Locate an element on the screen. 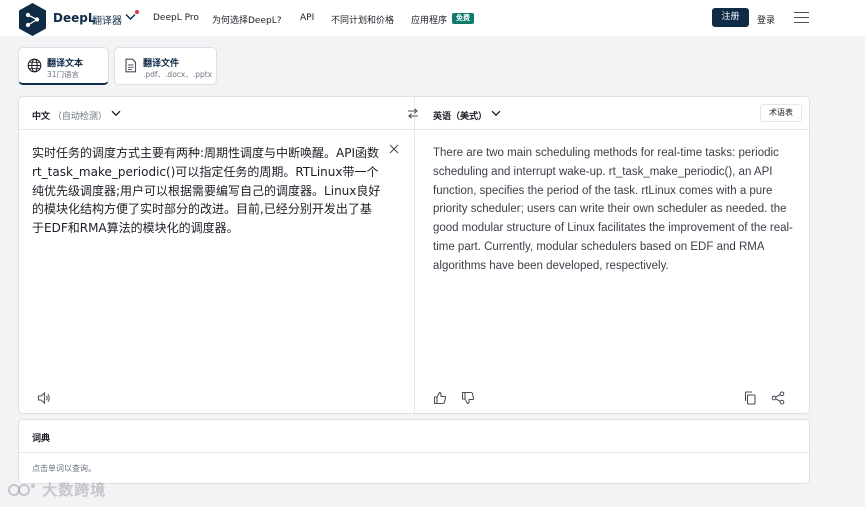 The width and height of the screenshot is (865, 507). language-bar-divider is located at coordinates (414, 129).